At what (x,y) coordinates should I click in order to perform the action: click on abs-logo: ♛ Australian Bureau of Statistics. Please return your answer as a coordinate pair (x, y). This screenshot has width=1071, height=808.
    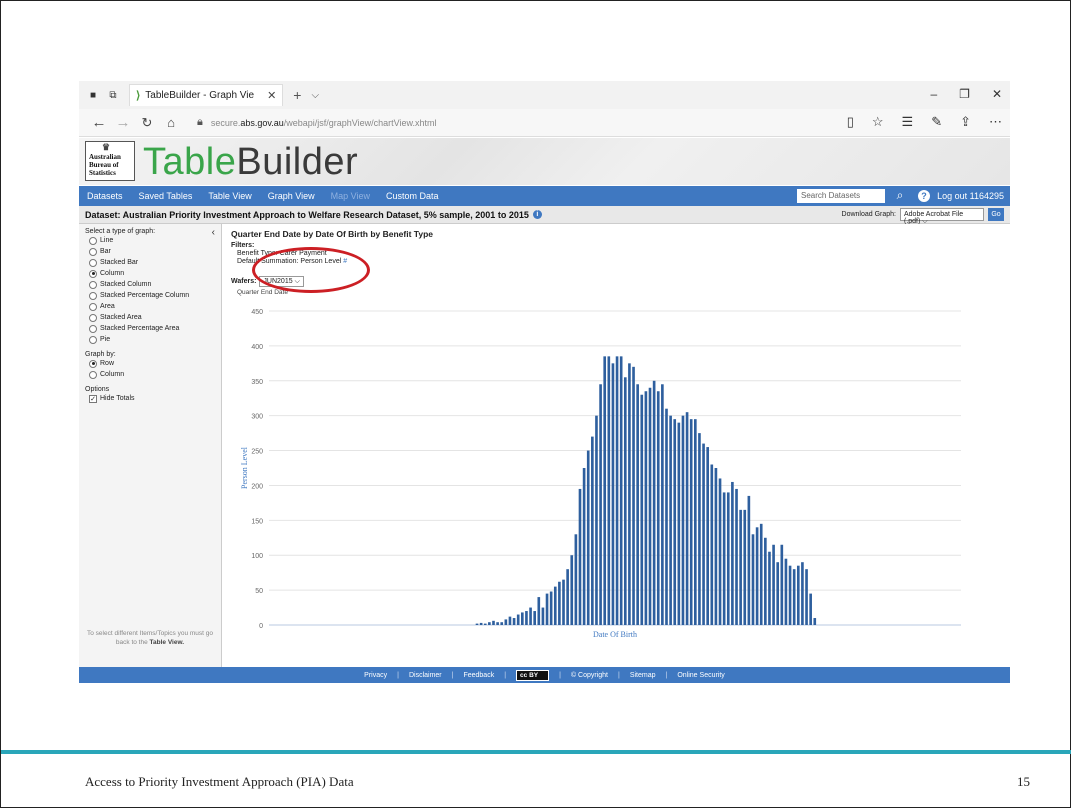
    Looking at the image, I should click on (110, 161).